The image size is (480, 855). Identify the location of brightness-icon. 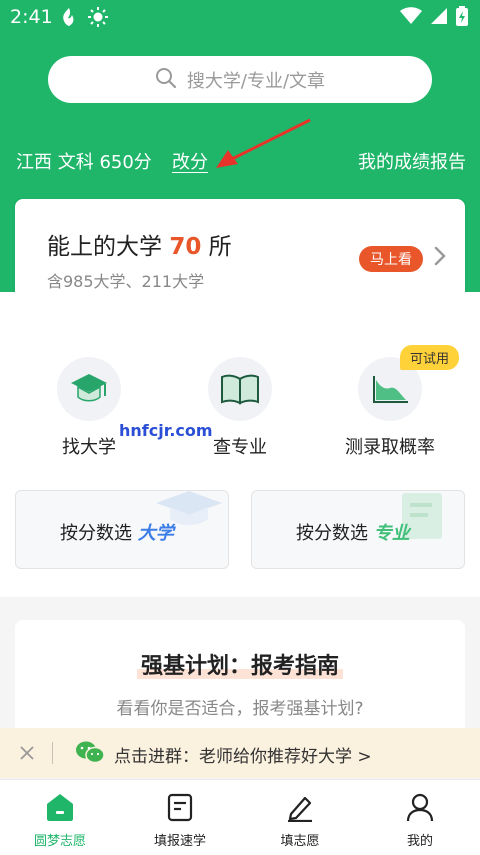
(98, 19).